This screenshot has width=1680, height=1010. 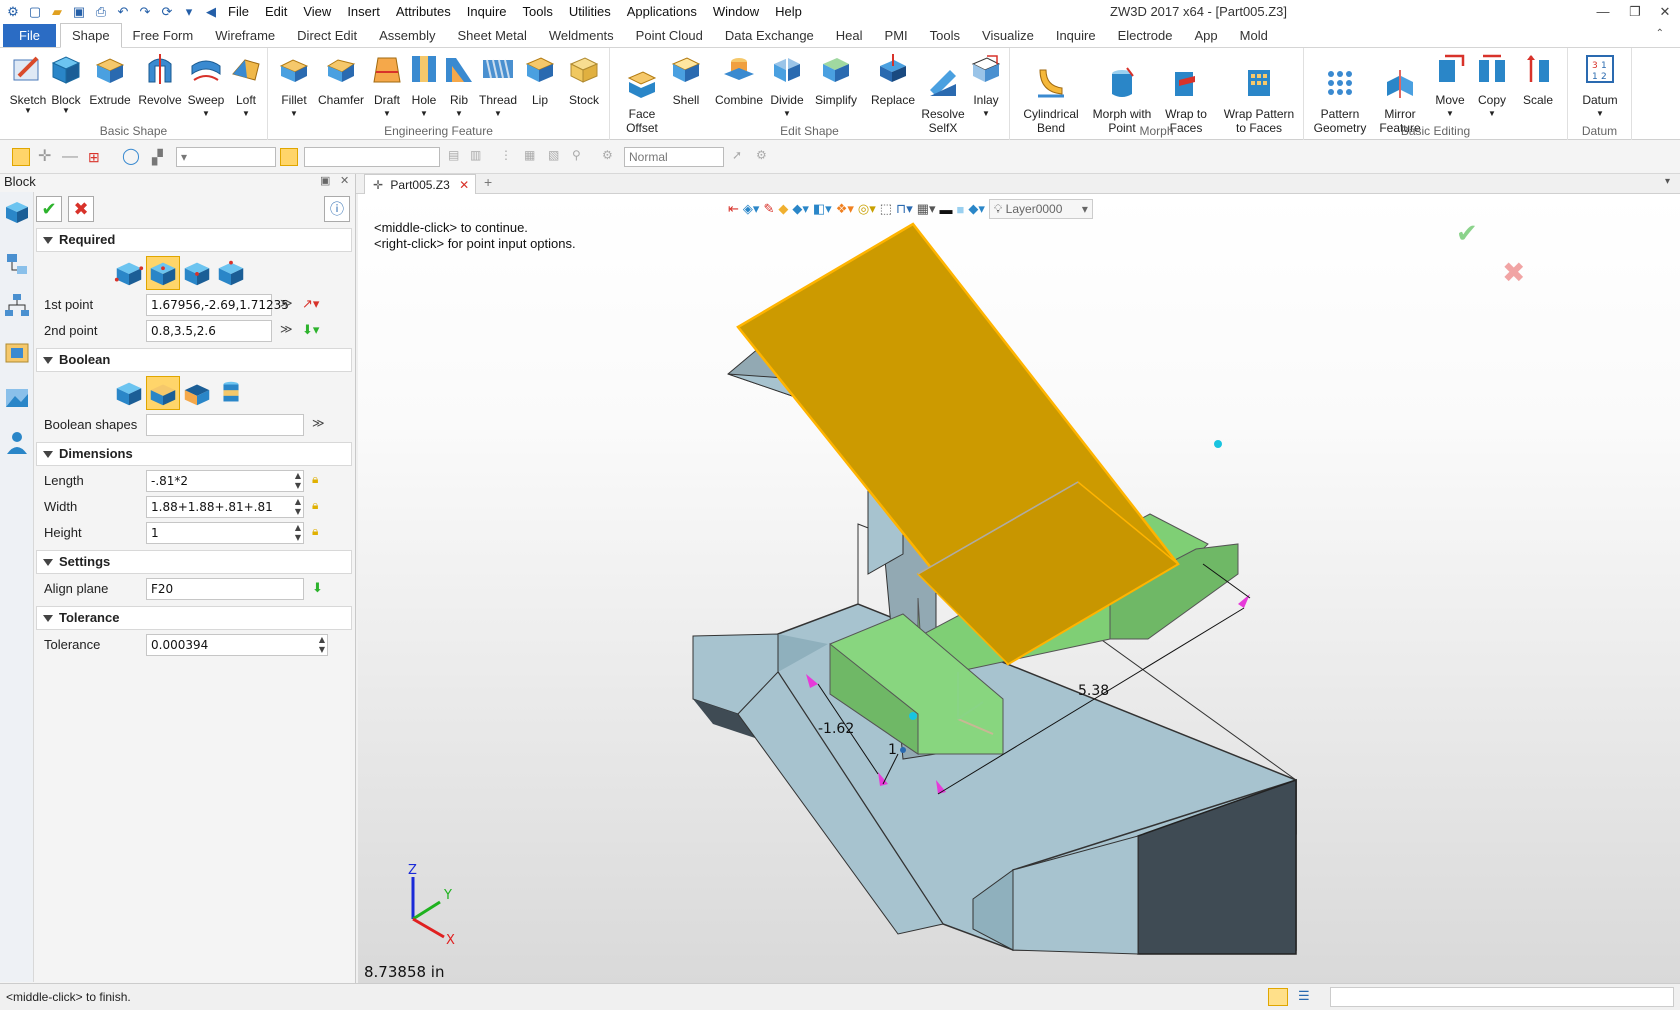 What do you see at coordinates (145, 12) in the screenshot?
I see `redo-icon: ↷` at bounding box center [145, 12].